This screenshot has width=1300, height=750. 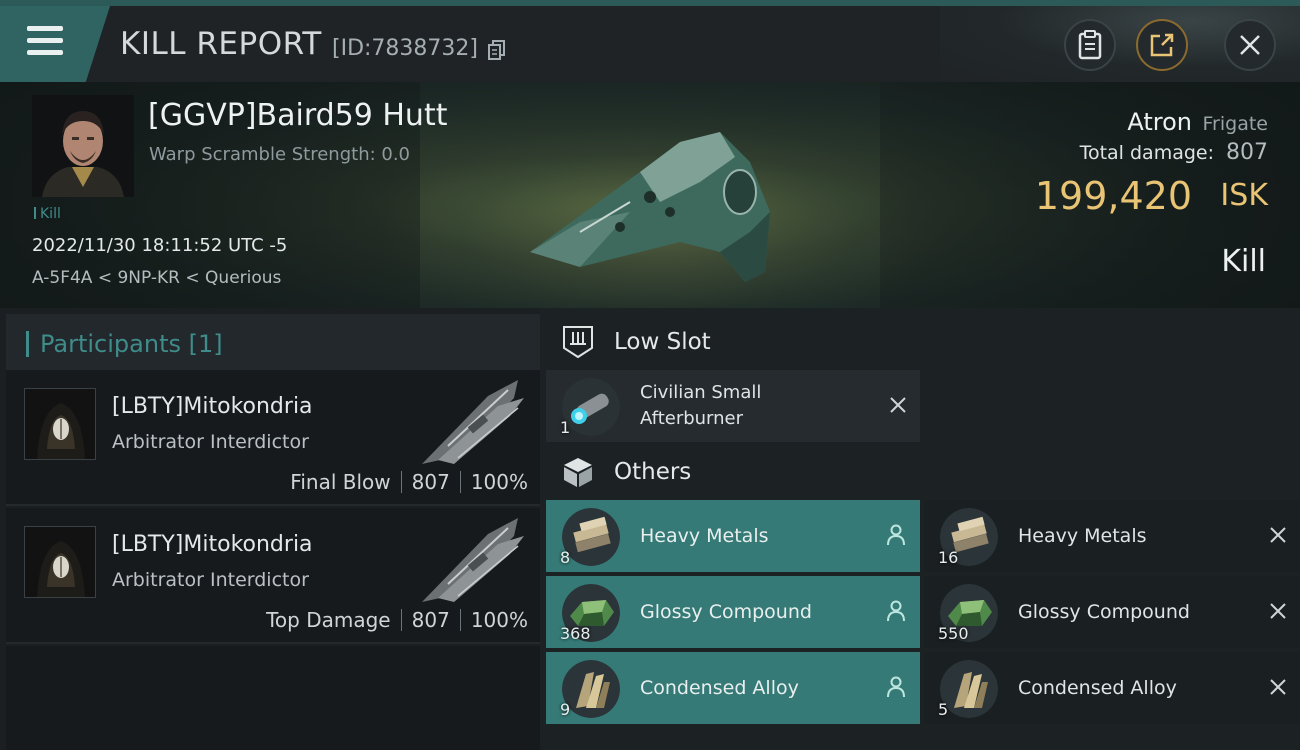 What do you see at coordinates (160, 245) in the screenshot?
I see `kill-datetime: 2022/11/30 18:11:52 UTC -5` at bounding box center [160, 245].